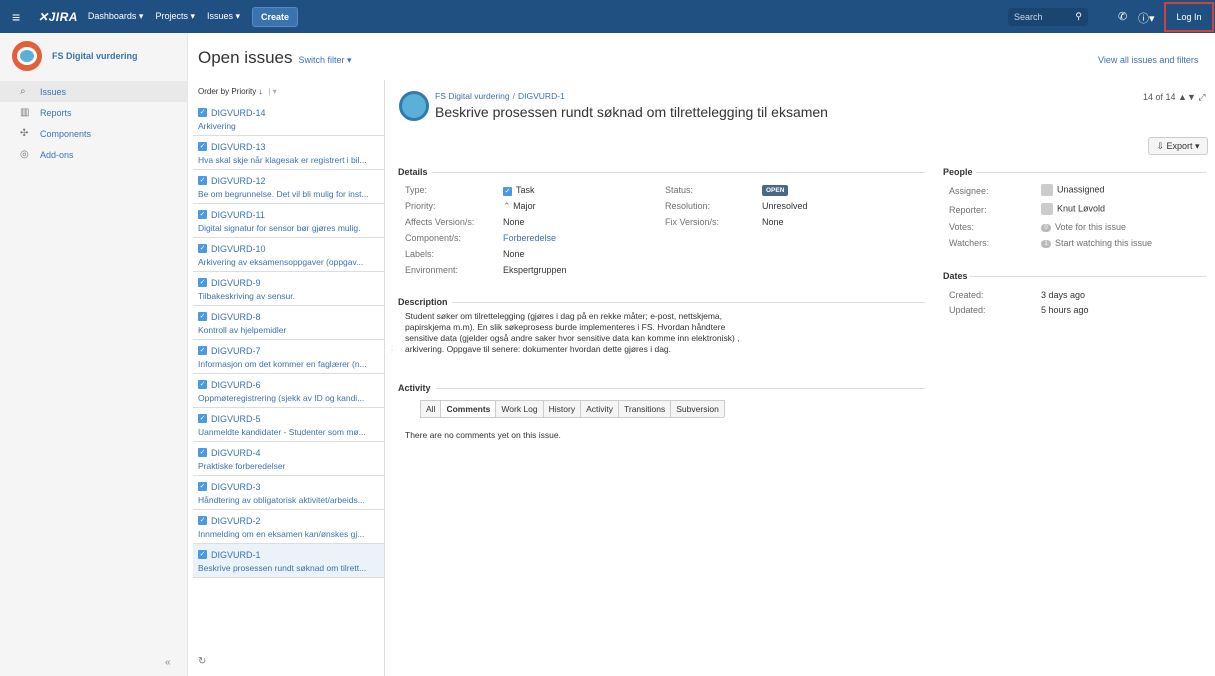 This screenshot has height=676, width=1215. I want to click on breadcrumb-project: FS Digital vurdering, so click(472, 96).